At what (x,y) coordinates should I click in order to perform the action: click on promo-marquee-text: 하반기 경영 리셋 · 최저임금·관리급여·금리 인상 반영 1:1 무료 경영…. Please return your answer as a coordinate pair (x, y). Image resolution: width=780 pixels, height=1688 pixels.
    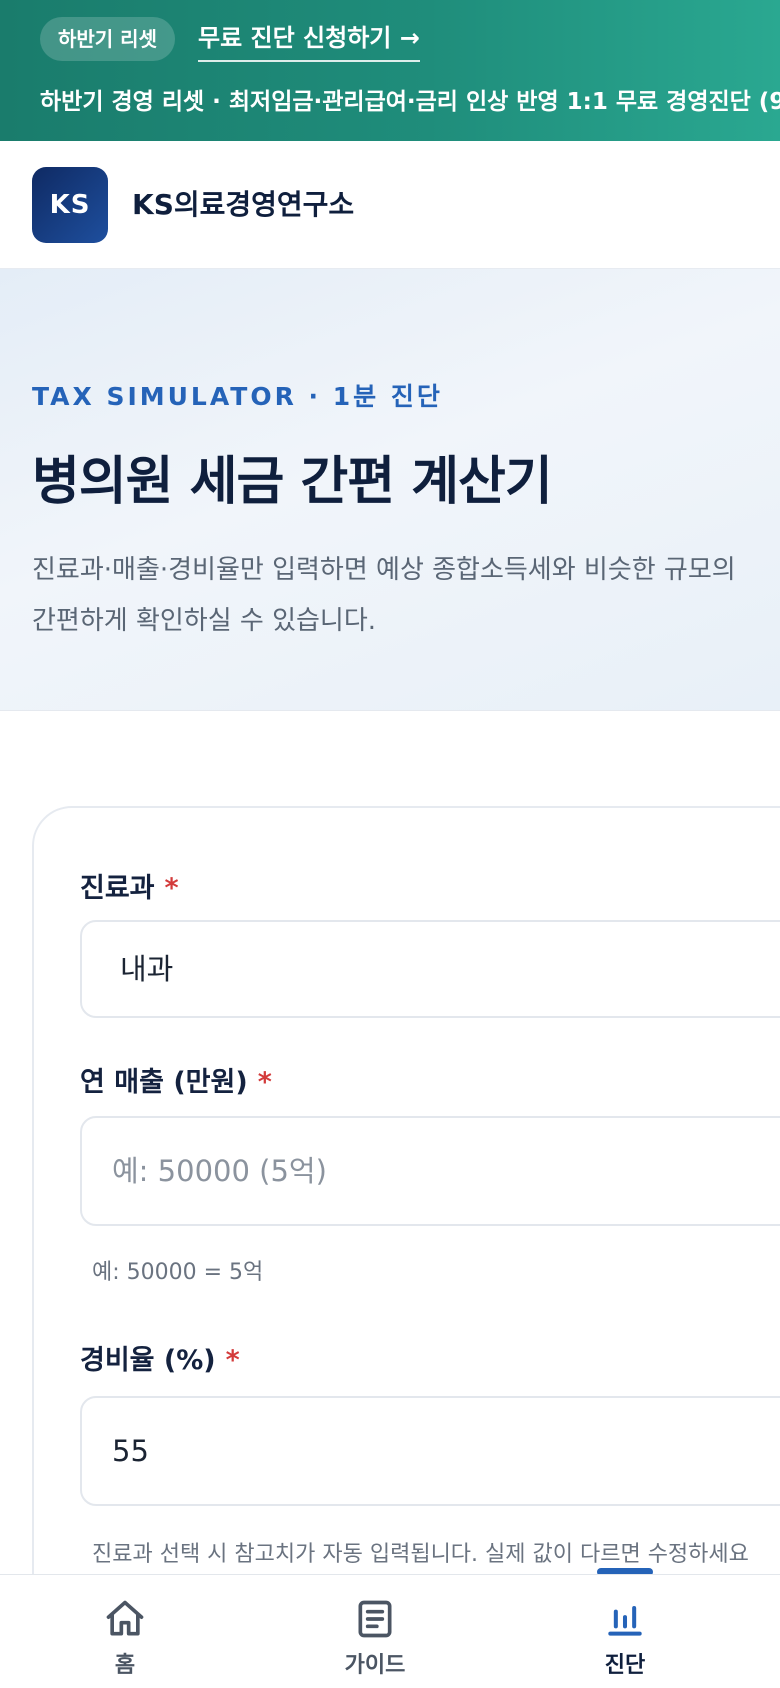
    Looking at the image, I should click on (410, 102).